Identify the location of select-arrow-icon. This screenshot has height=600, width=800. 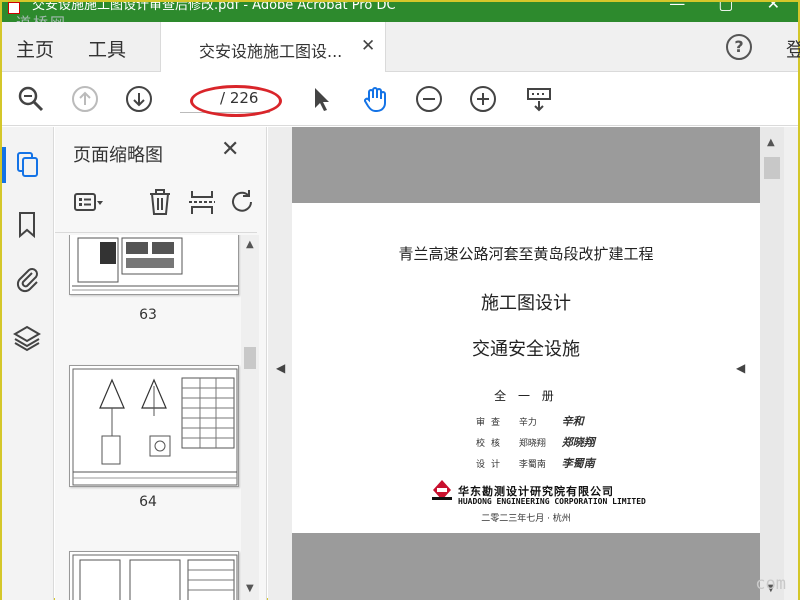
(321, 99).